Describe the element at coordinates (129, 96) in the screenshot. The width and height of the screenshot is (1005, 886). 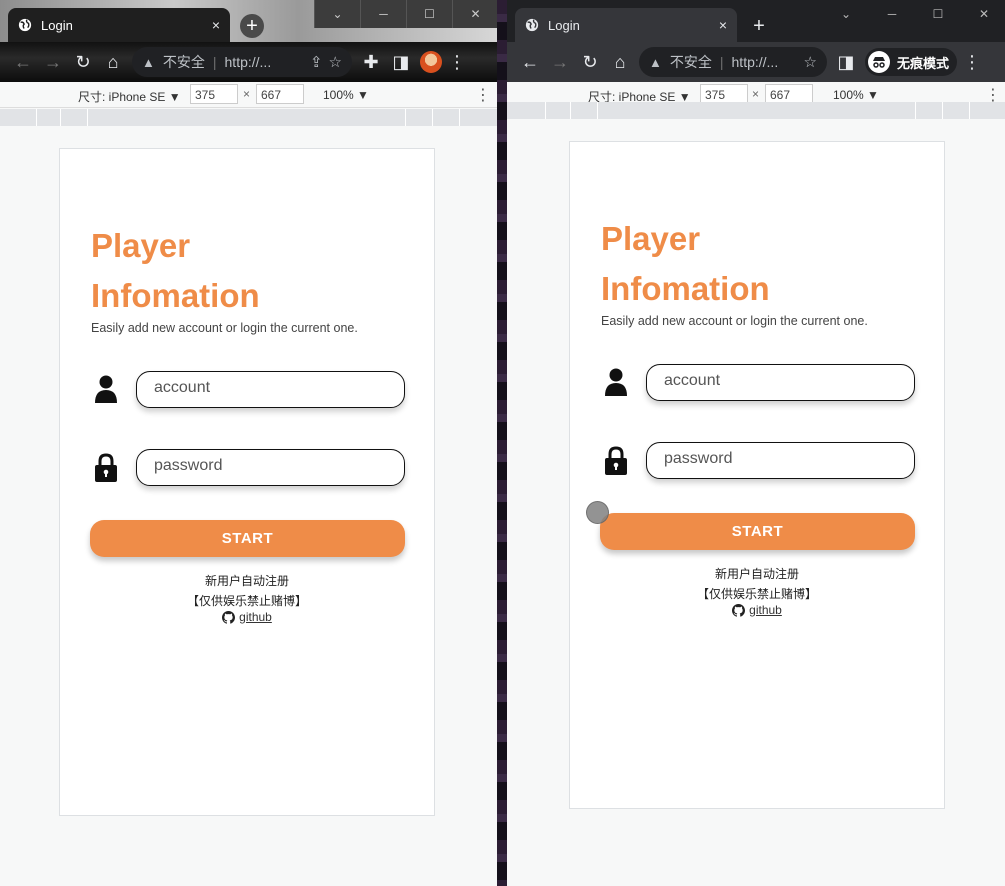
I see `device-select: 尺寸: iPhone SE ▼` at that location.